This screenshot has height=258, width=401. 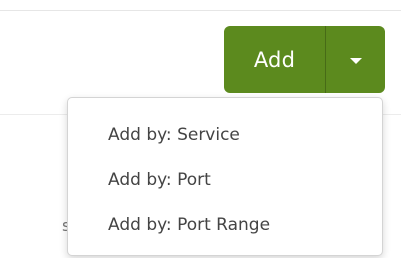 I want to click on chevron-down-icon, so click(x=355, y=60).